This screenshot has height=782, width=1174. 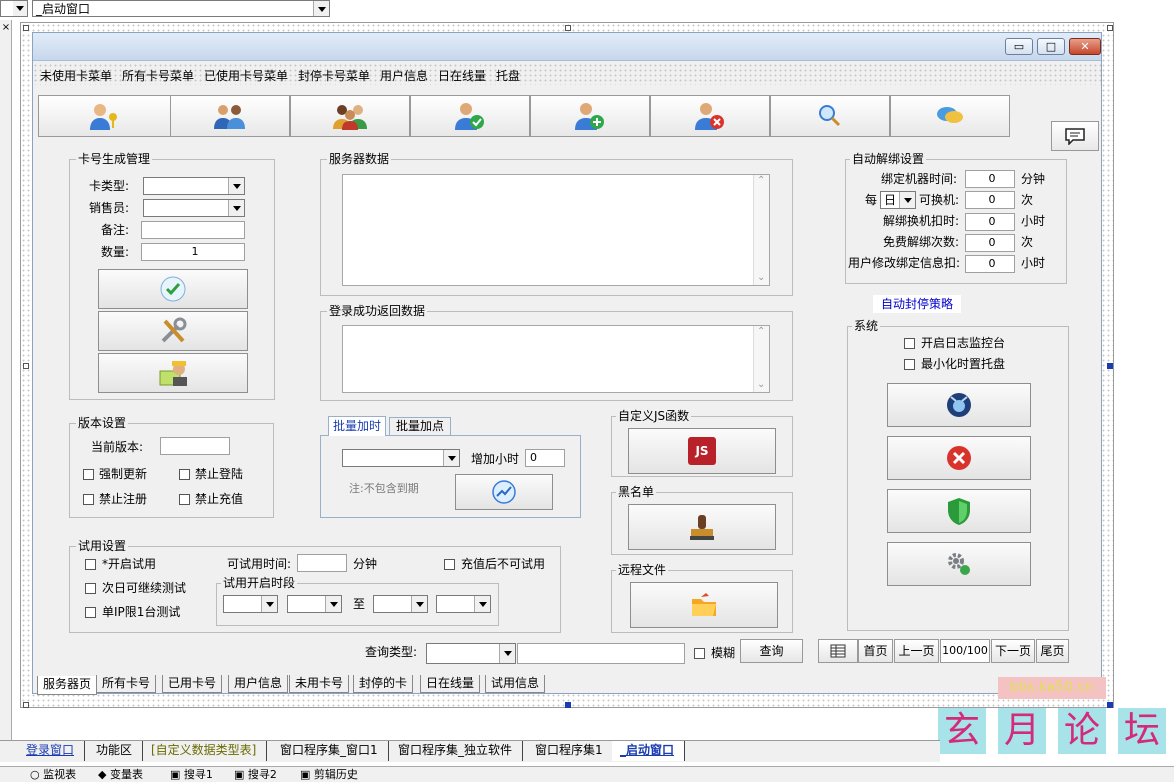 What do you see at coordinates (126, 684) in the screenshot?
I see `tab-all-cards: 所有卡号` at bounding box center [126, 684].